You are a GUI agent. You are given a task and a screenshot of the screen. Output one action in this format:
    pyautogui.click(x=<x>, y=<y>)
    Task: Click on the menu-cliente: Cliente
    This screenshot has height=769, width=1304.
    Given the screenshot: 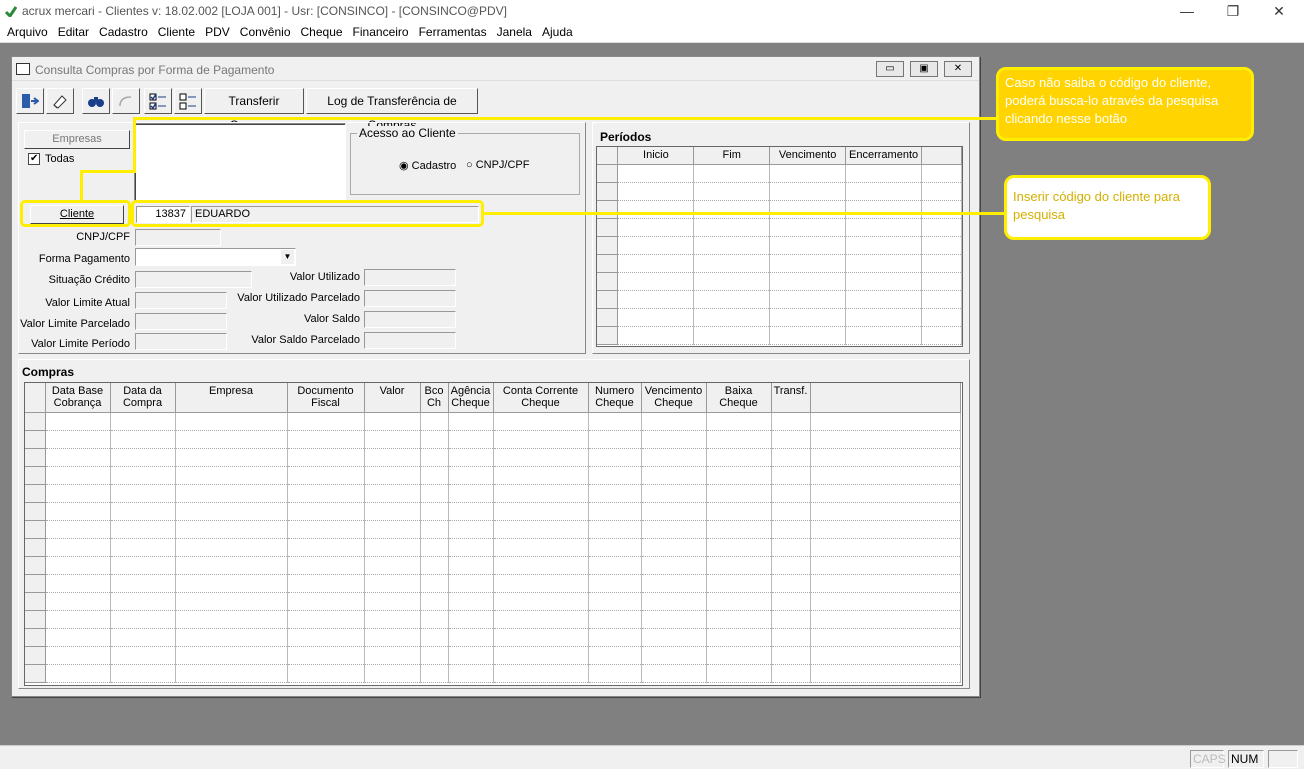 What is the action you would take?
    pyautogui.click(x=176, y=31)
    